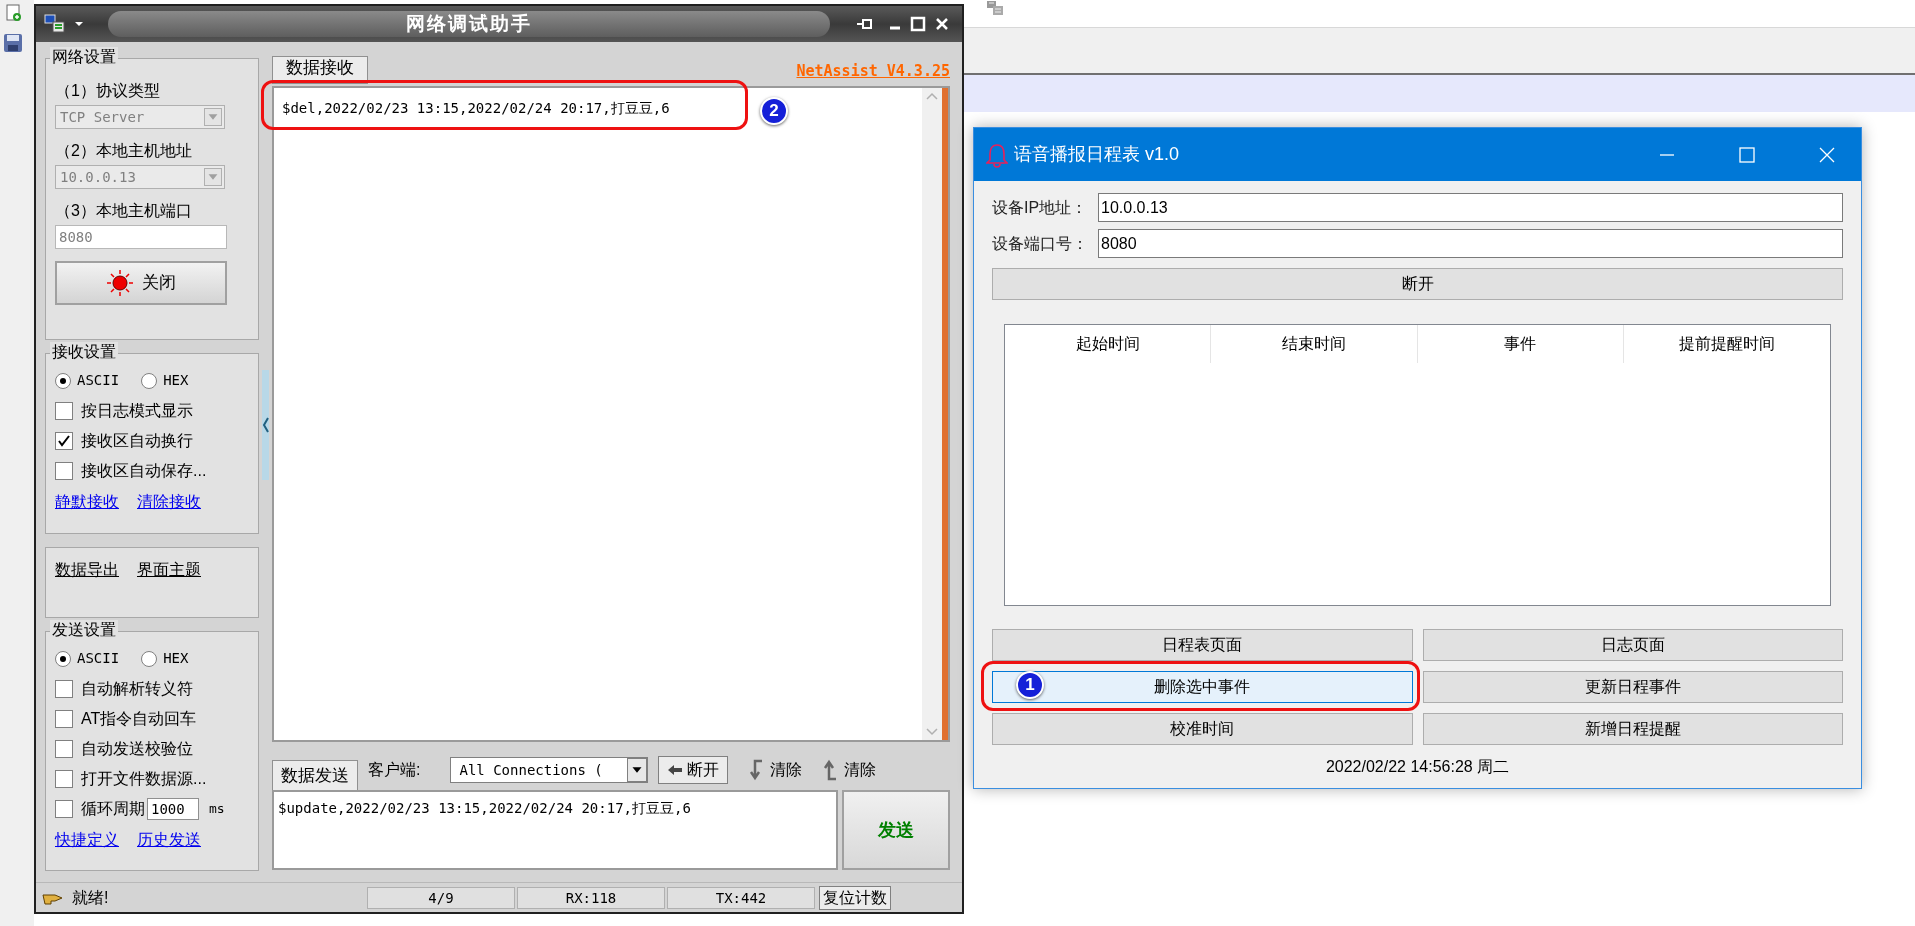  Describe the element at coordinates (87, 502) in the screenshot. I see `link: 静默接收` at that location.